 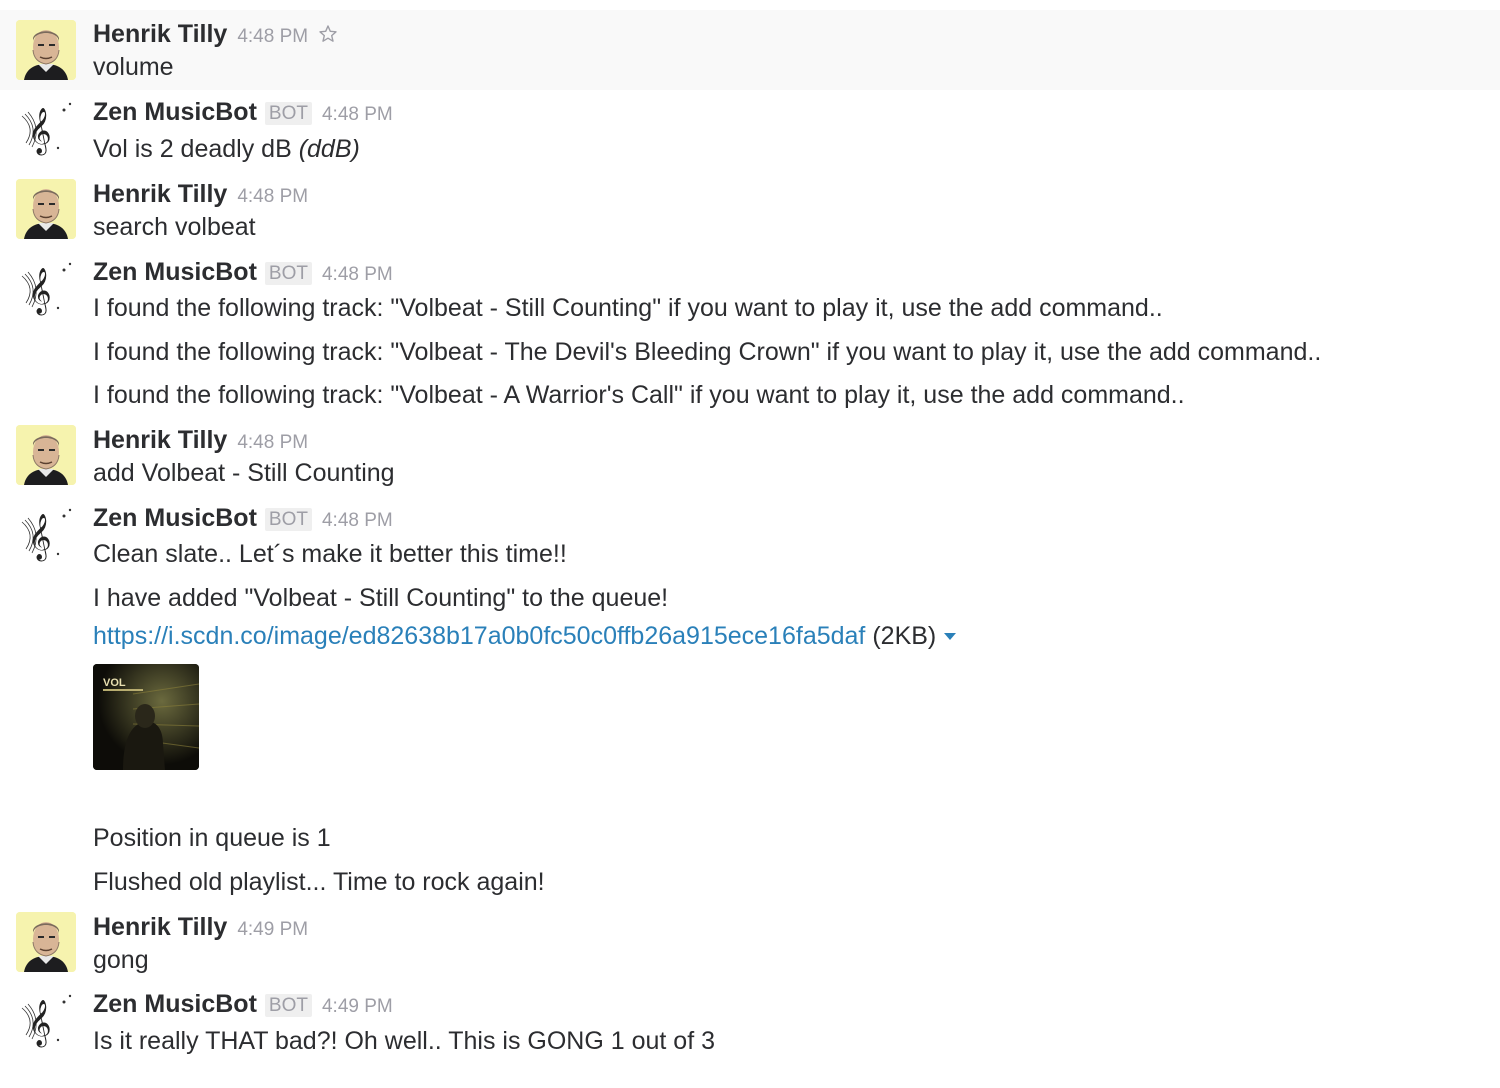 I want to click on message-text: volume, so click(x=133, y=67).